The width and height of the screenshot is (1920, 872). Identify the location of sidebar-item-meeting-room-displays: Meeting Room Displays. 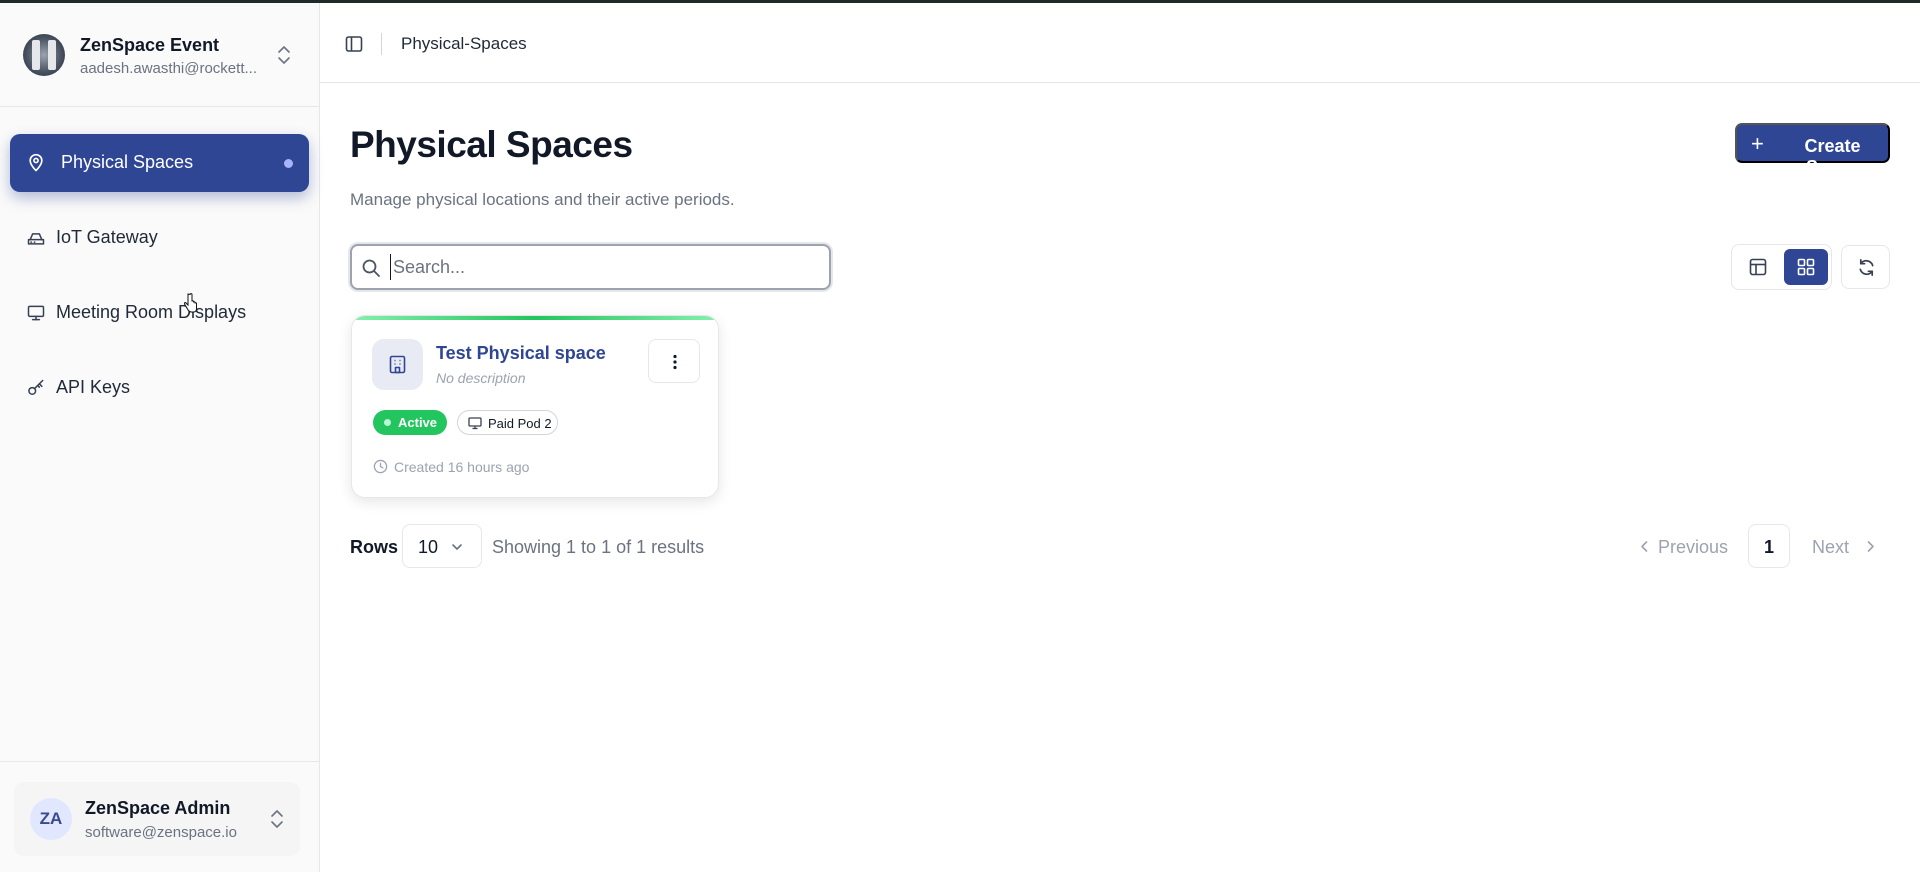
(159, 313).